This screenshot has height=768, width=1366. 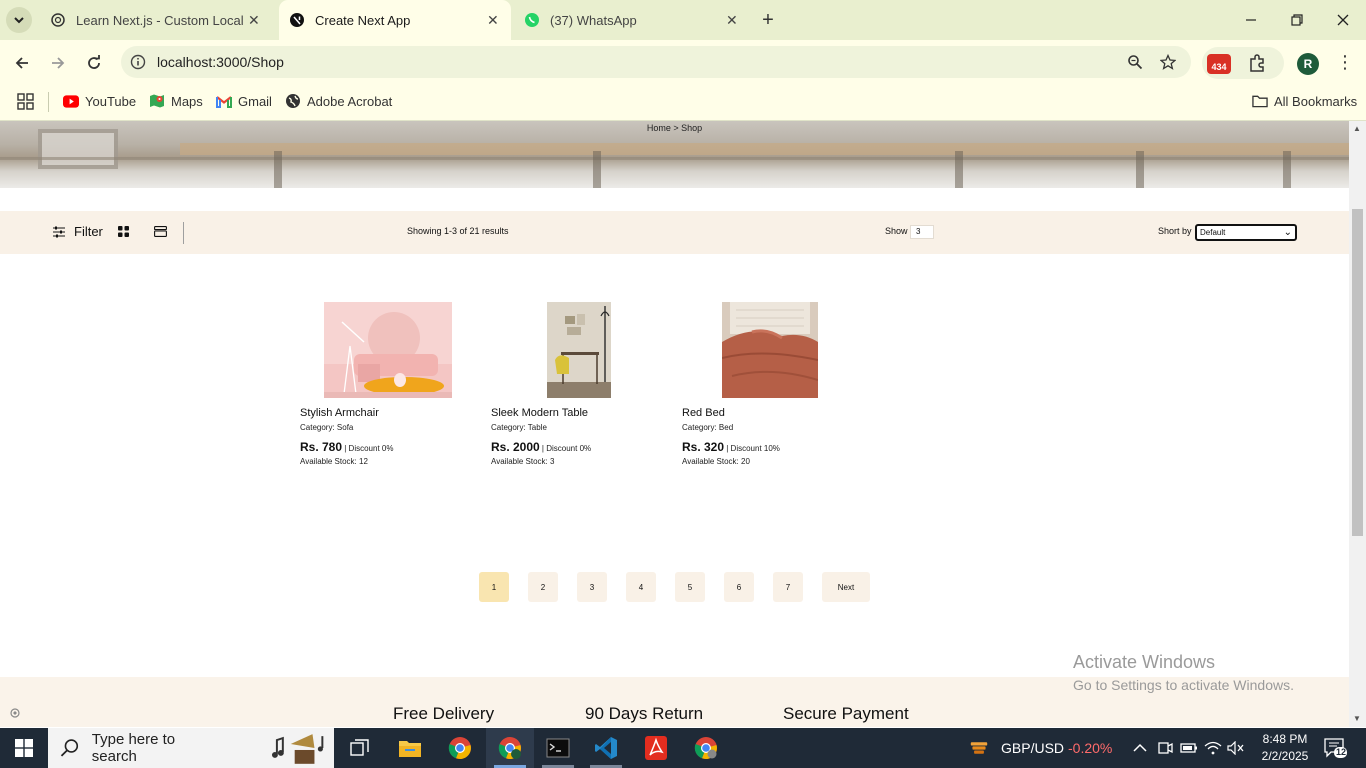 What do you see at coordinates (156, 20) in the screenshot?
I see `tab-learn-nextjs: Learn Next.js - Custom Localhost ✕` at bounding box center [156, 20].